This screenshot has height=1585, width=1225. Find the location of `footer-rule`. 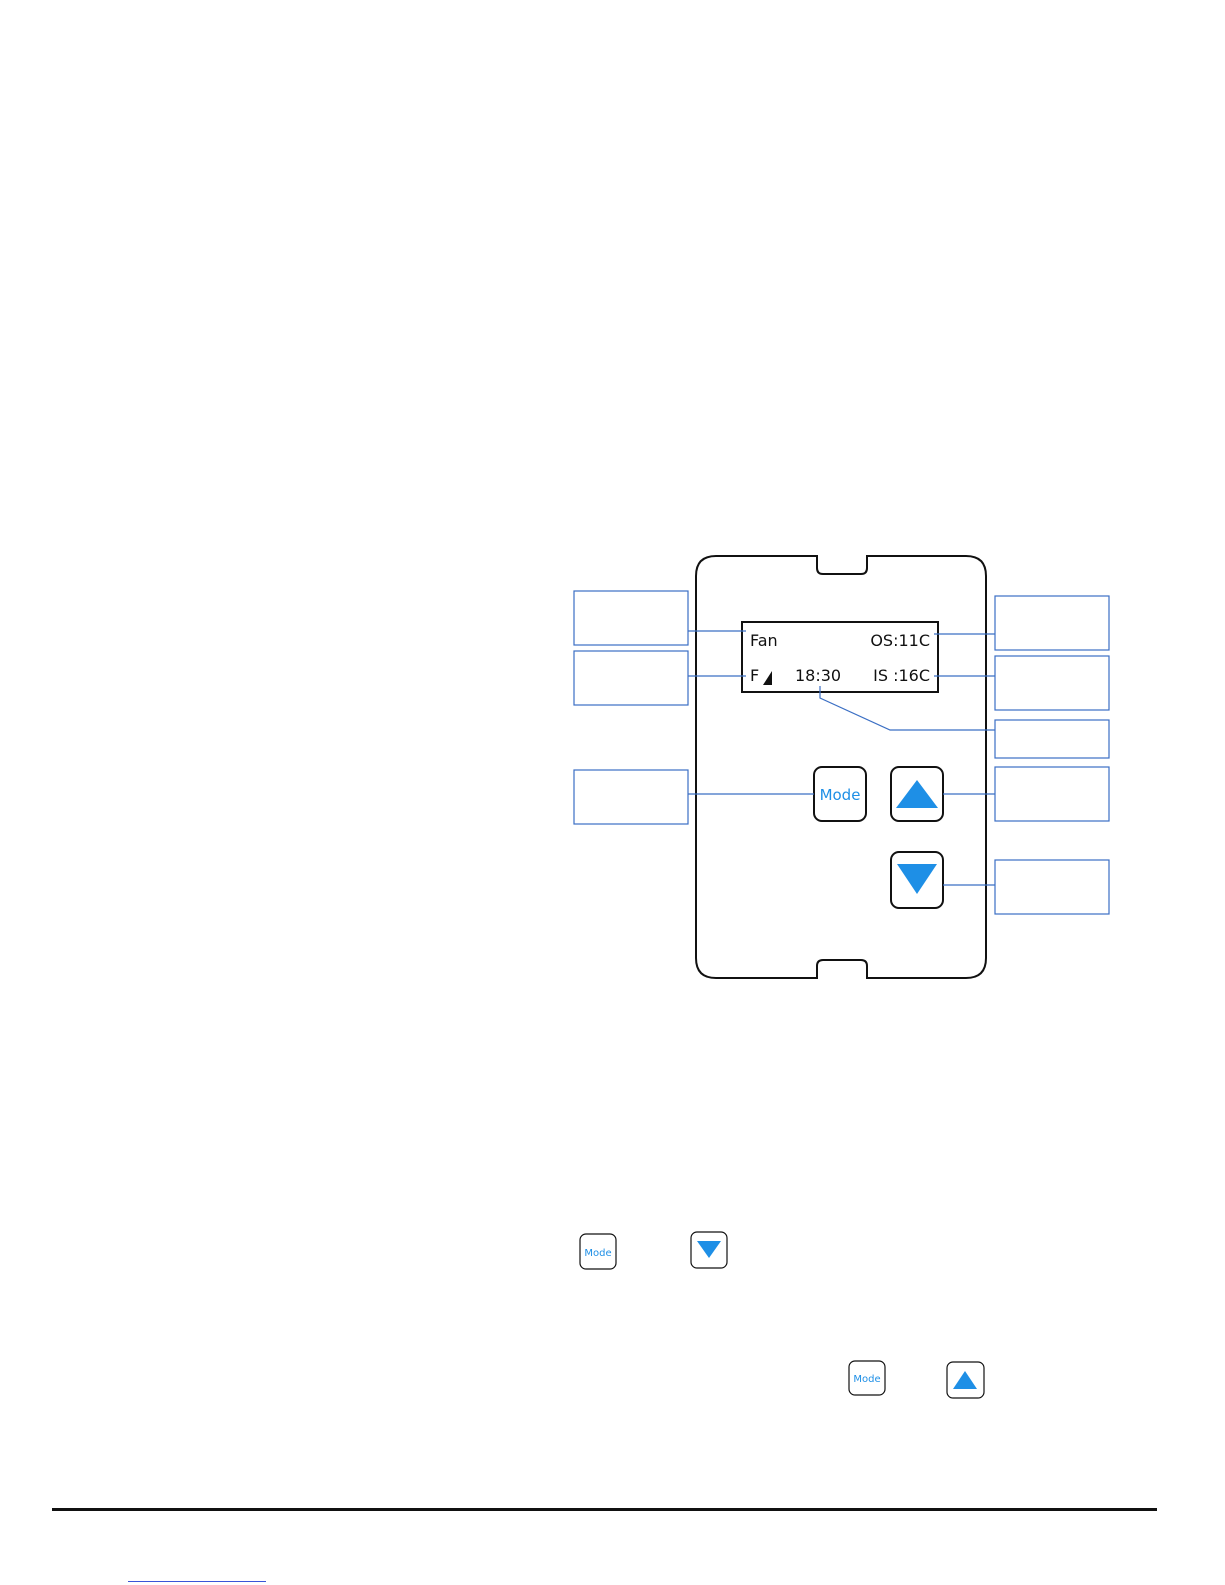

footer-rule is located at coordinates (604, 1509).